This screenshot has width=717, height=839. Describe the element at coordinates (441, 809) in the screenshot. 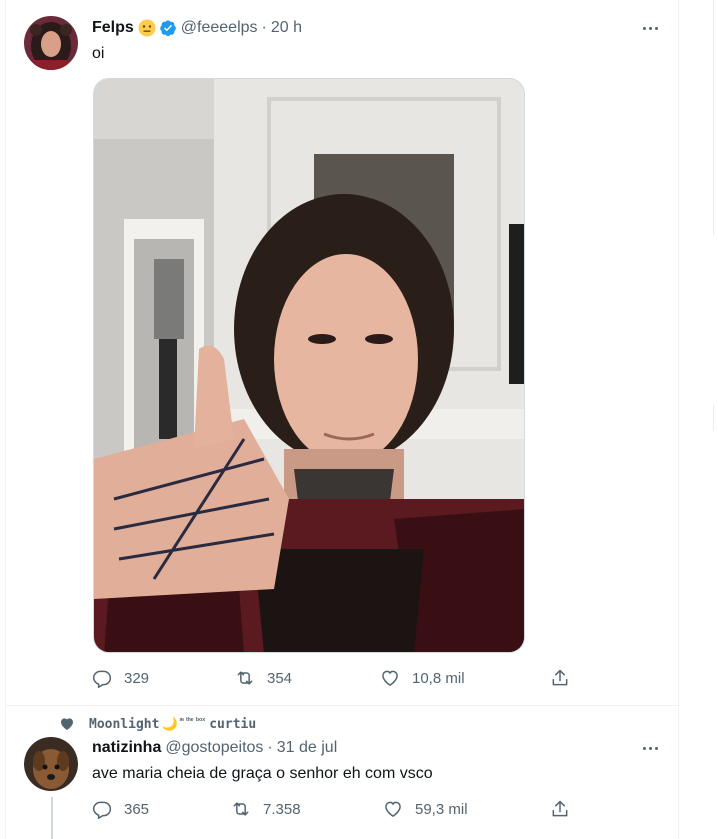

I see `like-count: 59,3 mil` at that location.